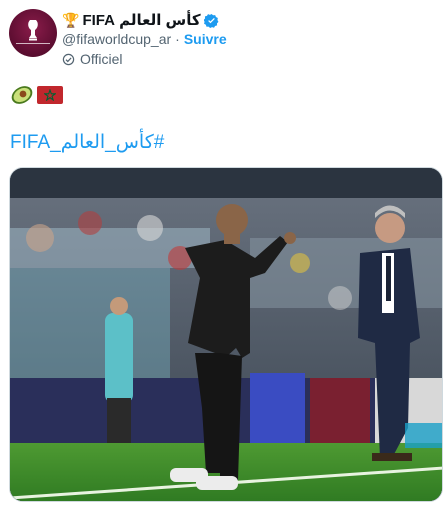 This screenshot has height=506, width=443. I want to click on account-handle: @fifaworldcup_ar, so click(116, 39).